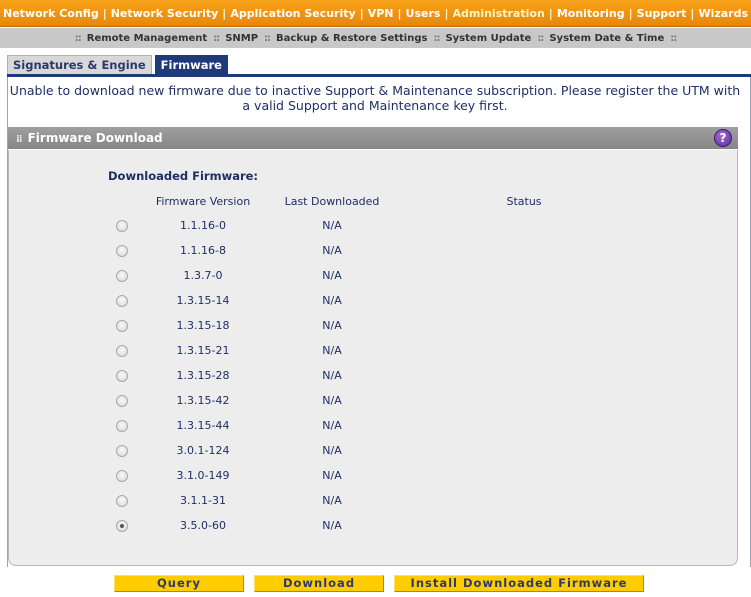 The height and width of the screenshot is (597, 751). I want to click on nav-item-administration: Administration, so click(498, 13).